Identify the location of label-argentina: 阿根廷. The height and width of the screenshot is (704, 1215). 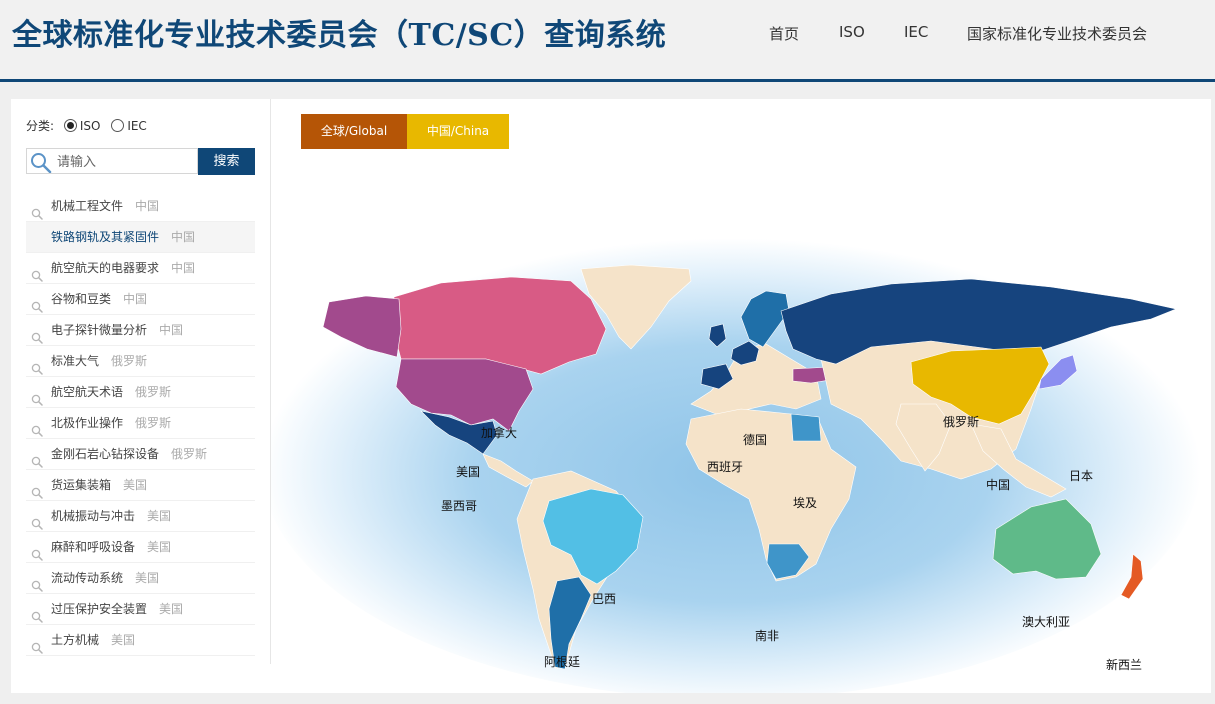
(562, 662).